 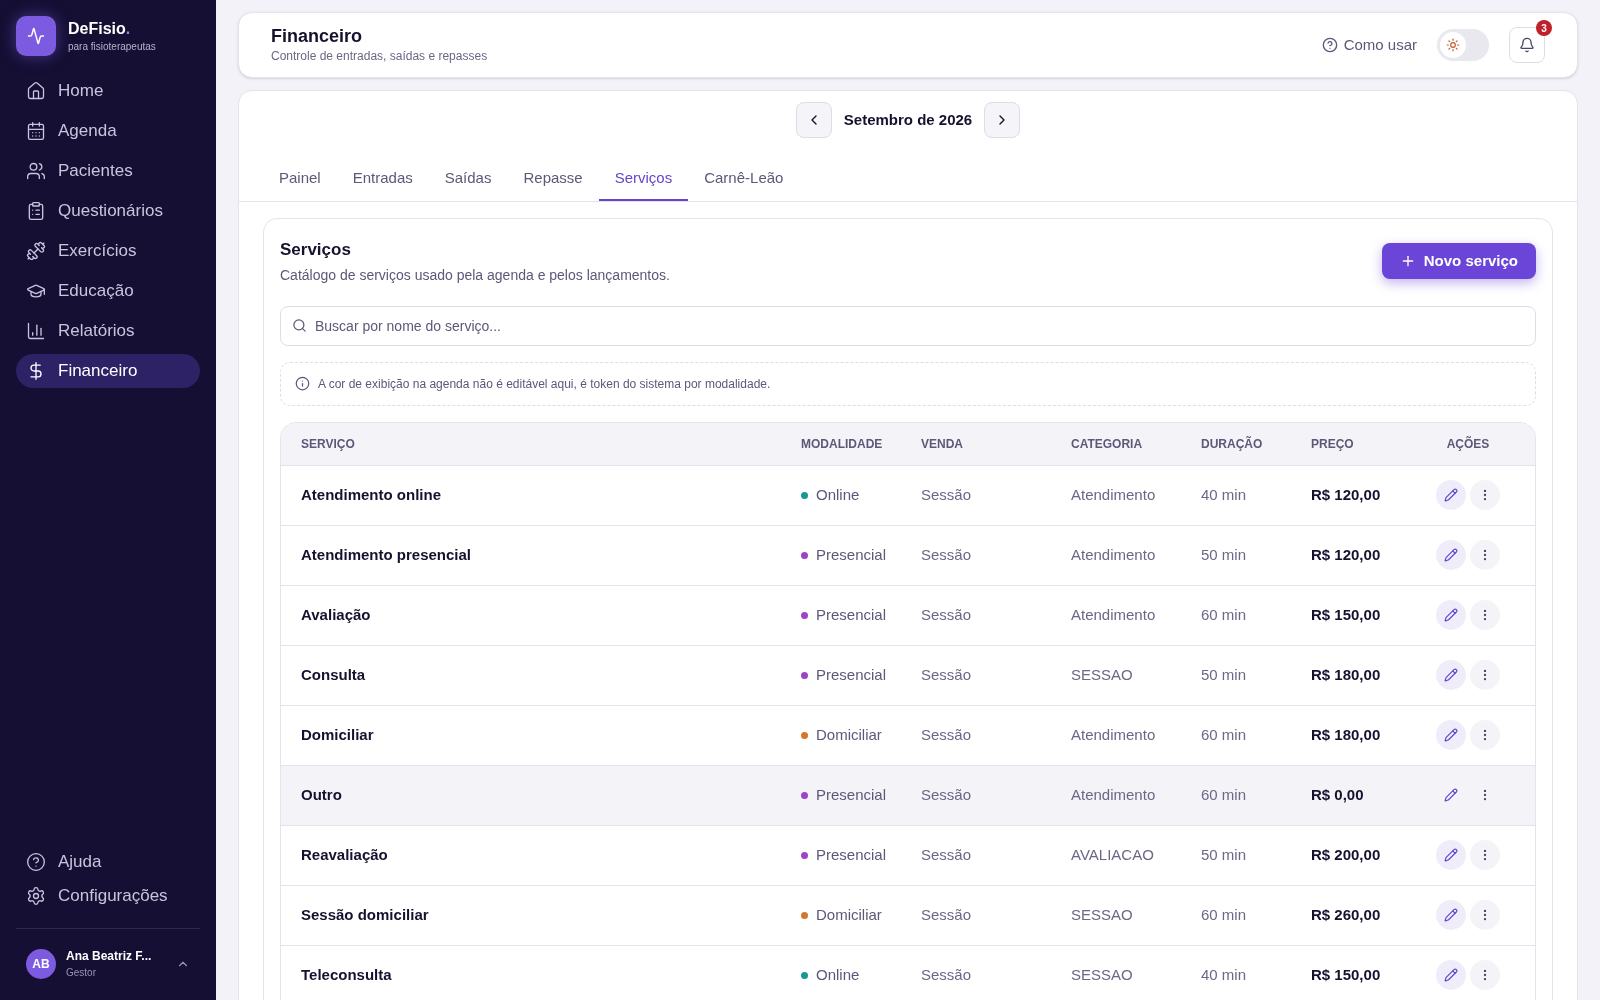 I want to click on table-cell-text: Teleconsulta, so click(x=347, y=974).